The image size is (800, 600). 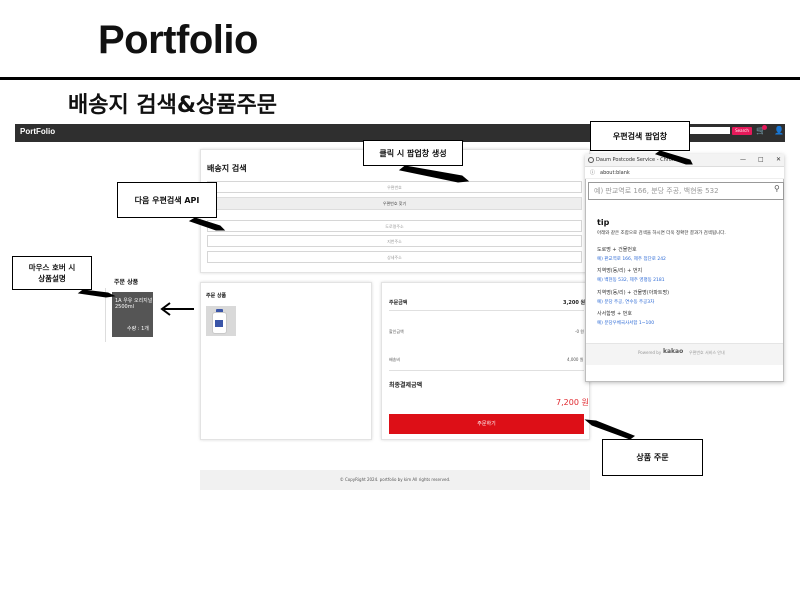 I want to click on callout-product-order: 상품 주문, so click(x=652, y=457).